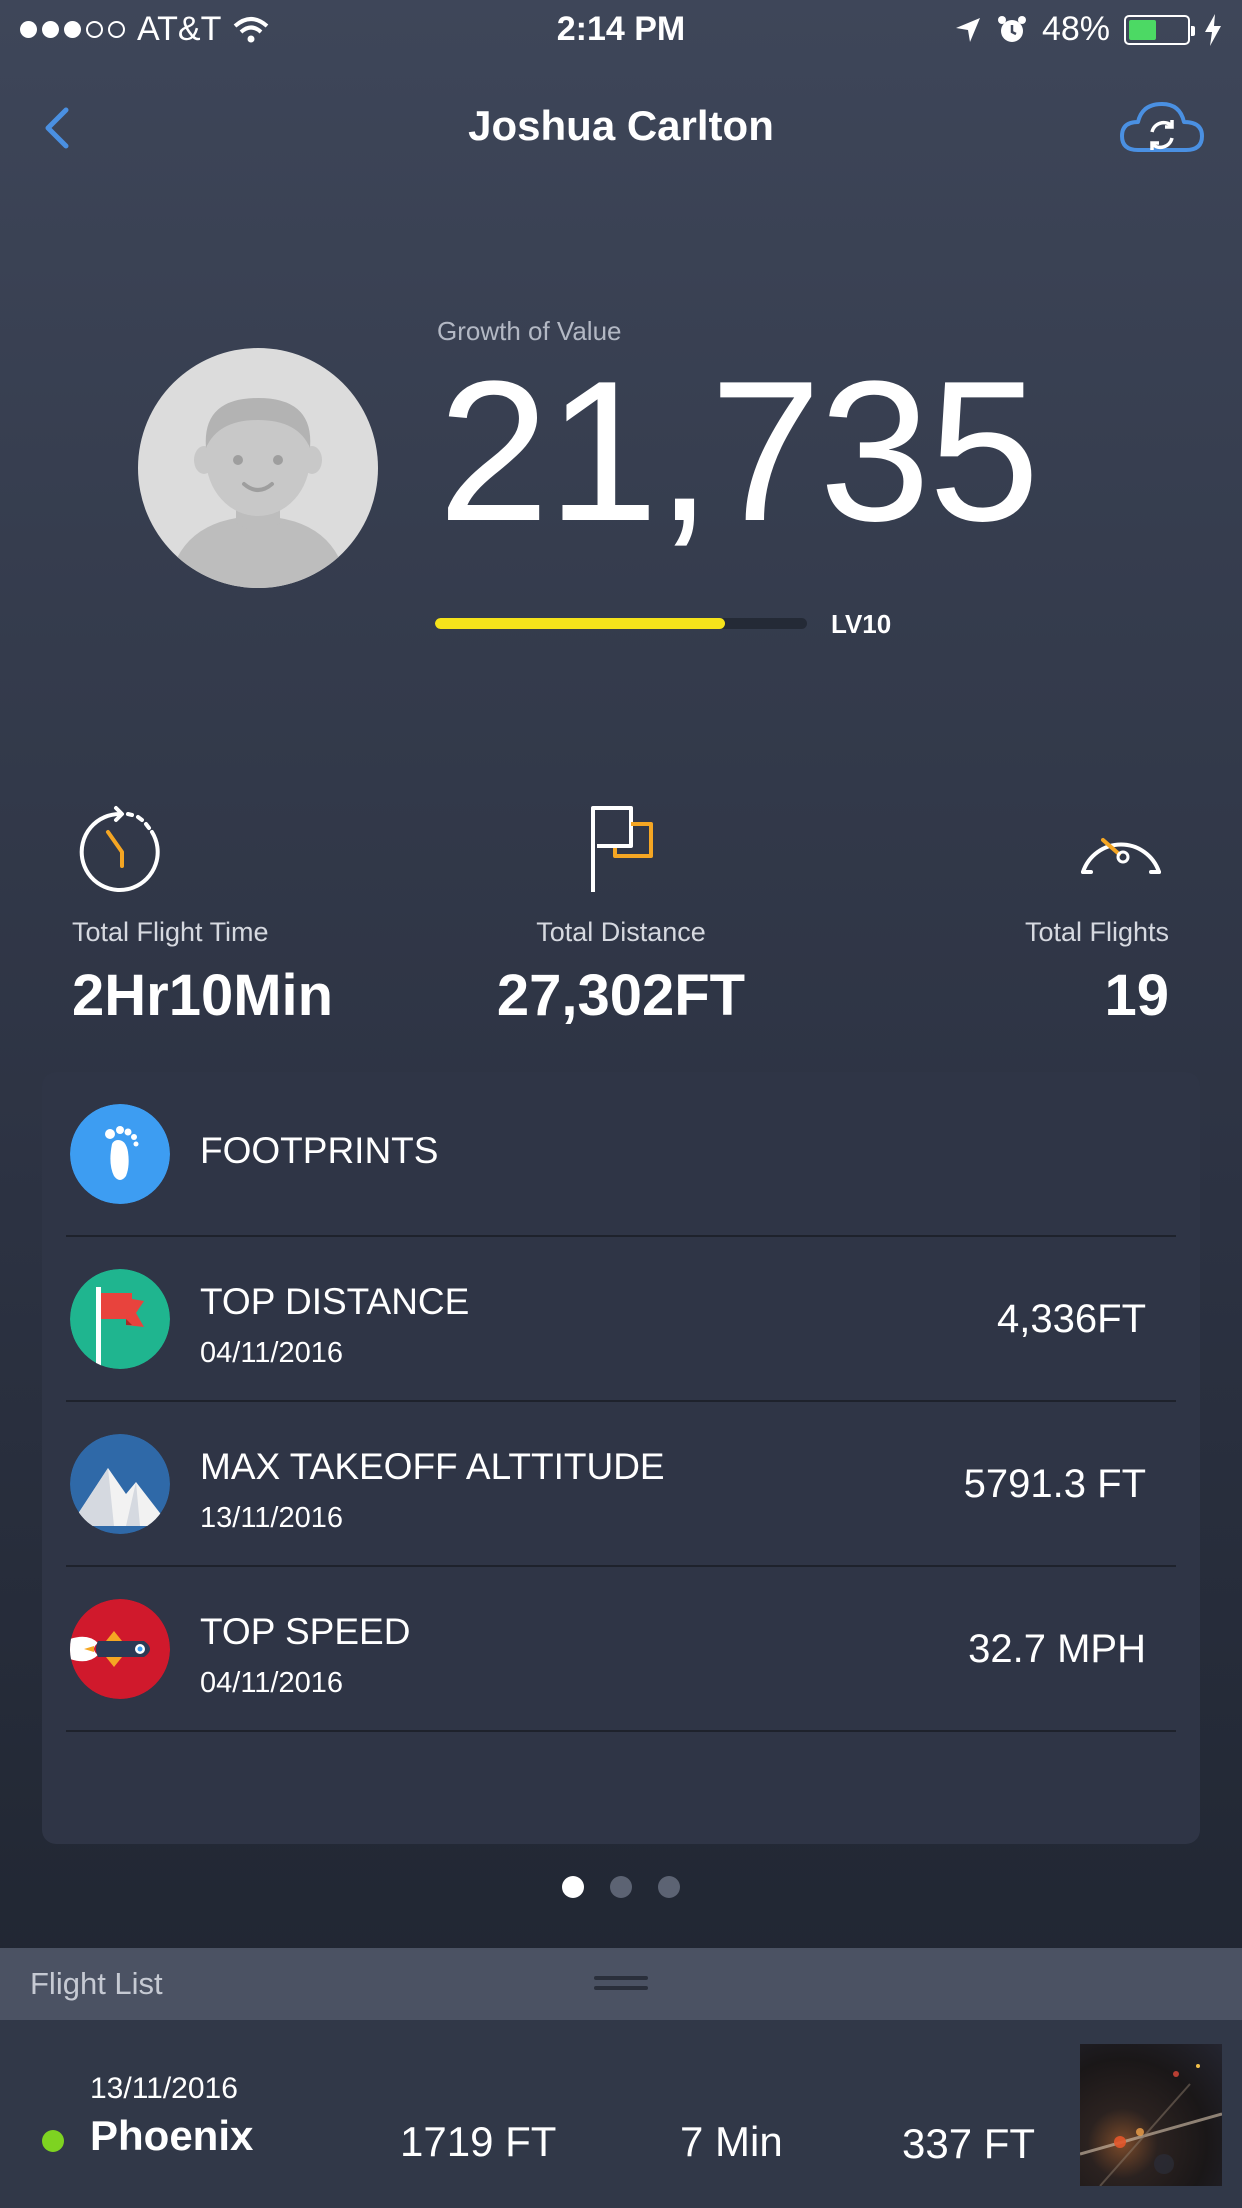 The width and height of the screenshot is (1242, 2208). I want to click on red-flag-icon, so click(120, 1319).